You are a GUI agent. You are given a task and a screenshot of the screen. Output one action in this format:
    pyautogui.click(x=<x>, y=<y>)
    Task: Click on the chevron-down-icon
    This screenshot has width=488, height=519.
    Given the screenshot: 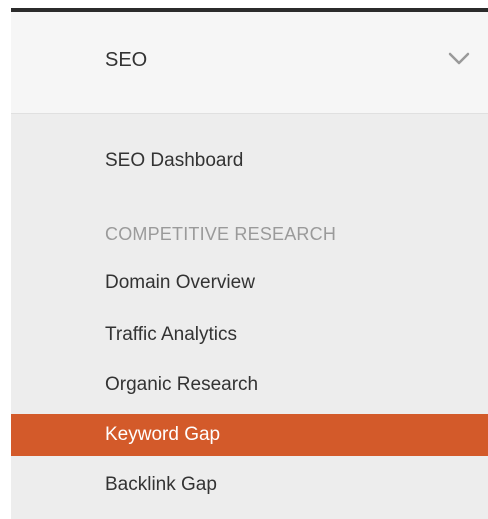 What is the action you would take?
    pyautogui.click(x=459, y=59)
    